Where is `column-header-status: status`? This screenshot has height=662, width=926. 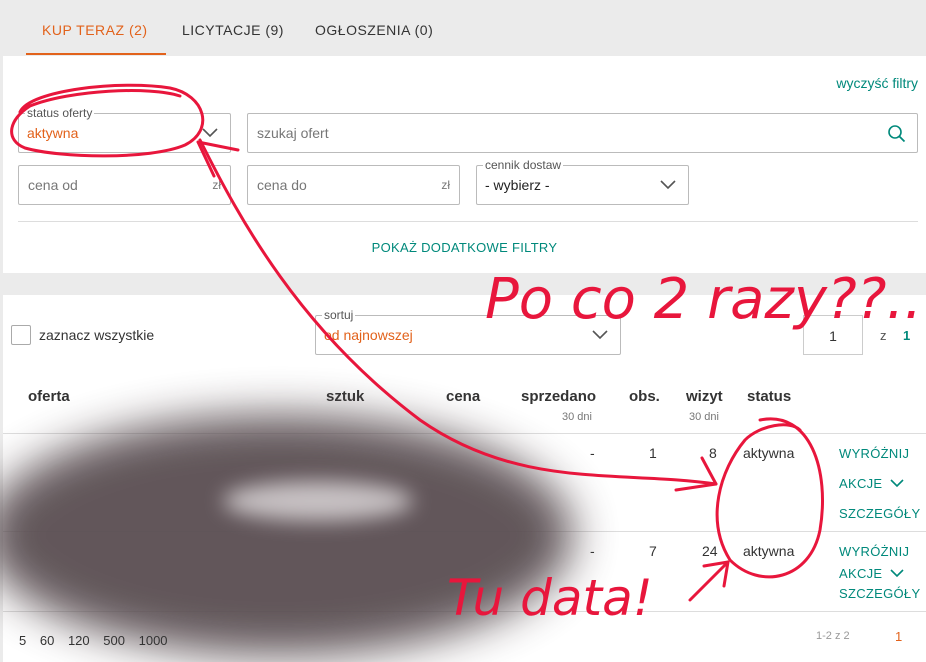
column-header-status: status is located at coordinates (769, 396).